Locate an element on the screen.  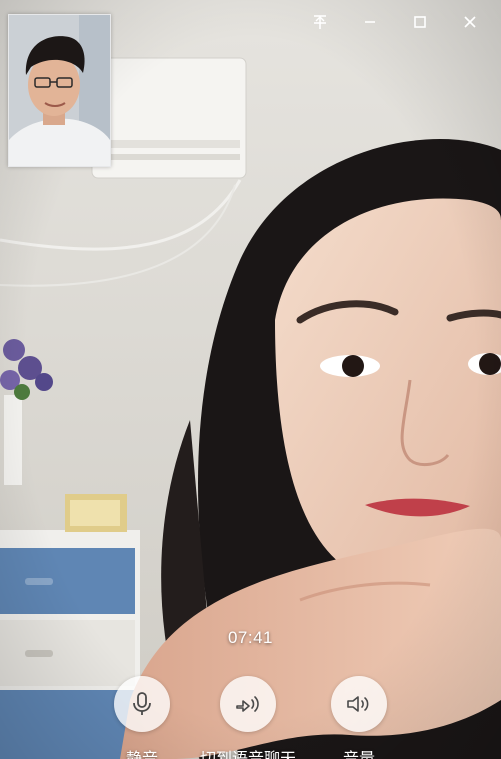
switch-voice-control: 切到语音聊天 is located at coordinates (248, 717).